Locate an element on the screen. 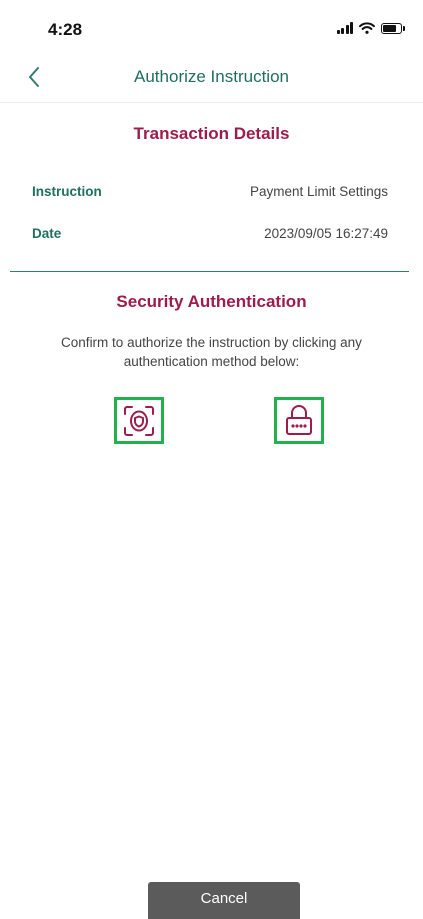 This screenshot has height=919, width=423. status-time: 4:28 is located at coordinates (65, 29).